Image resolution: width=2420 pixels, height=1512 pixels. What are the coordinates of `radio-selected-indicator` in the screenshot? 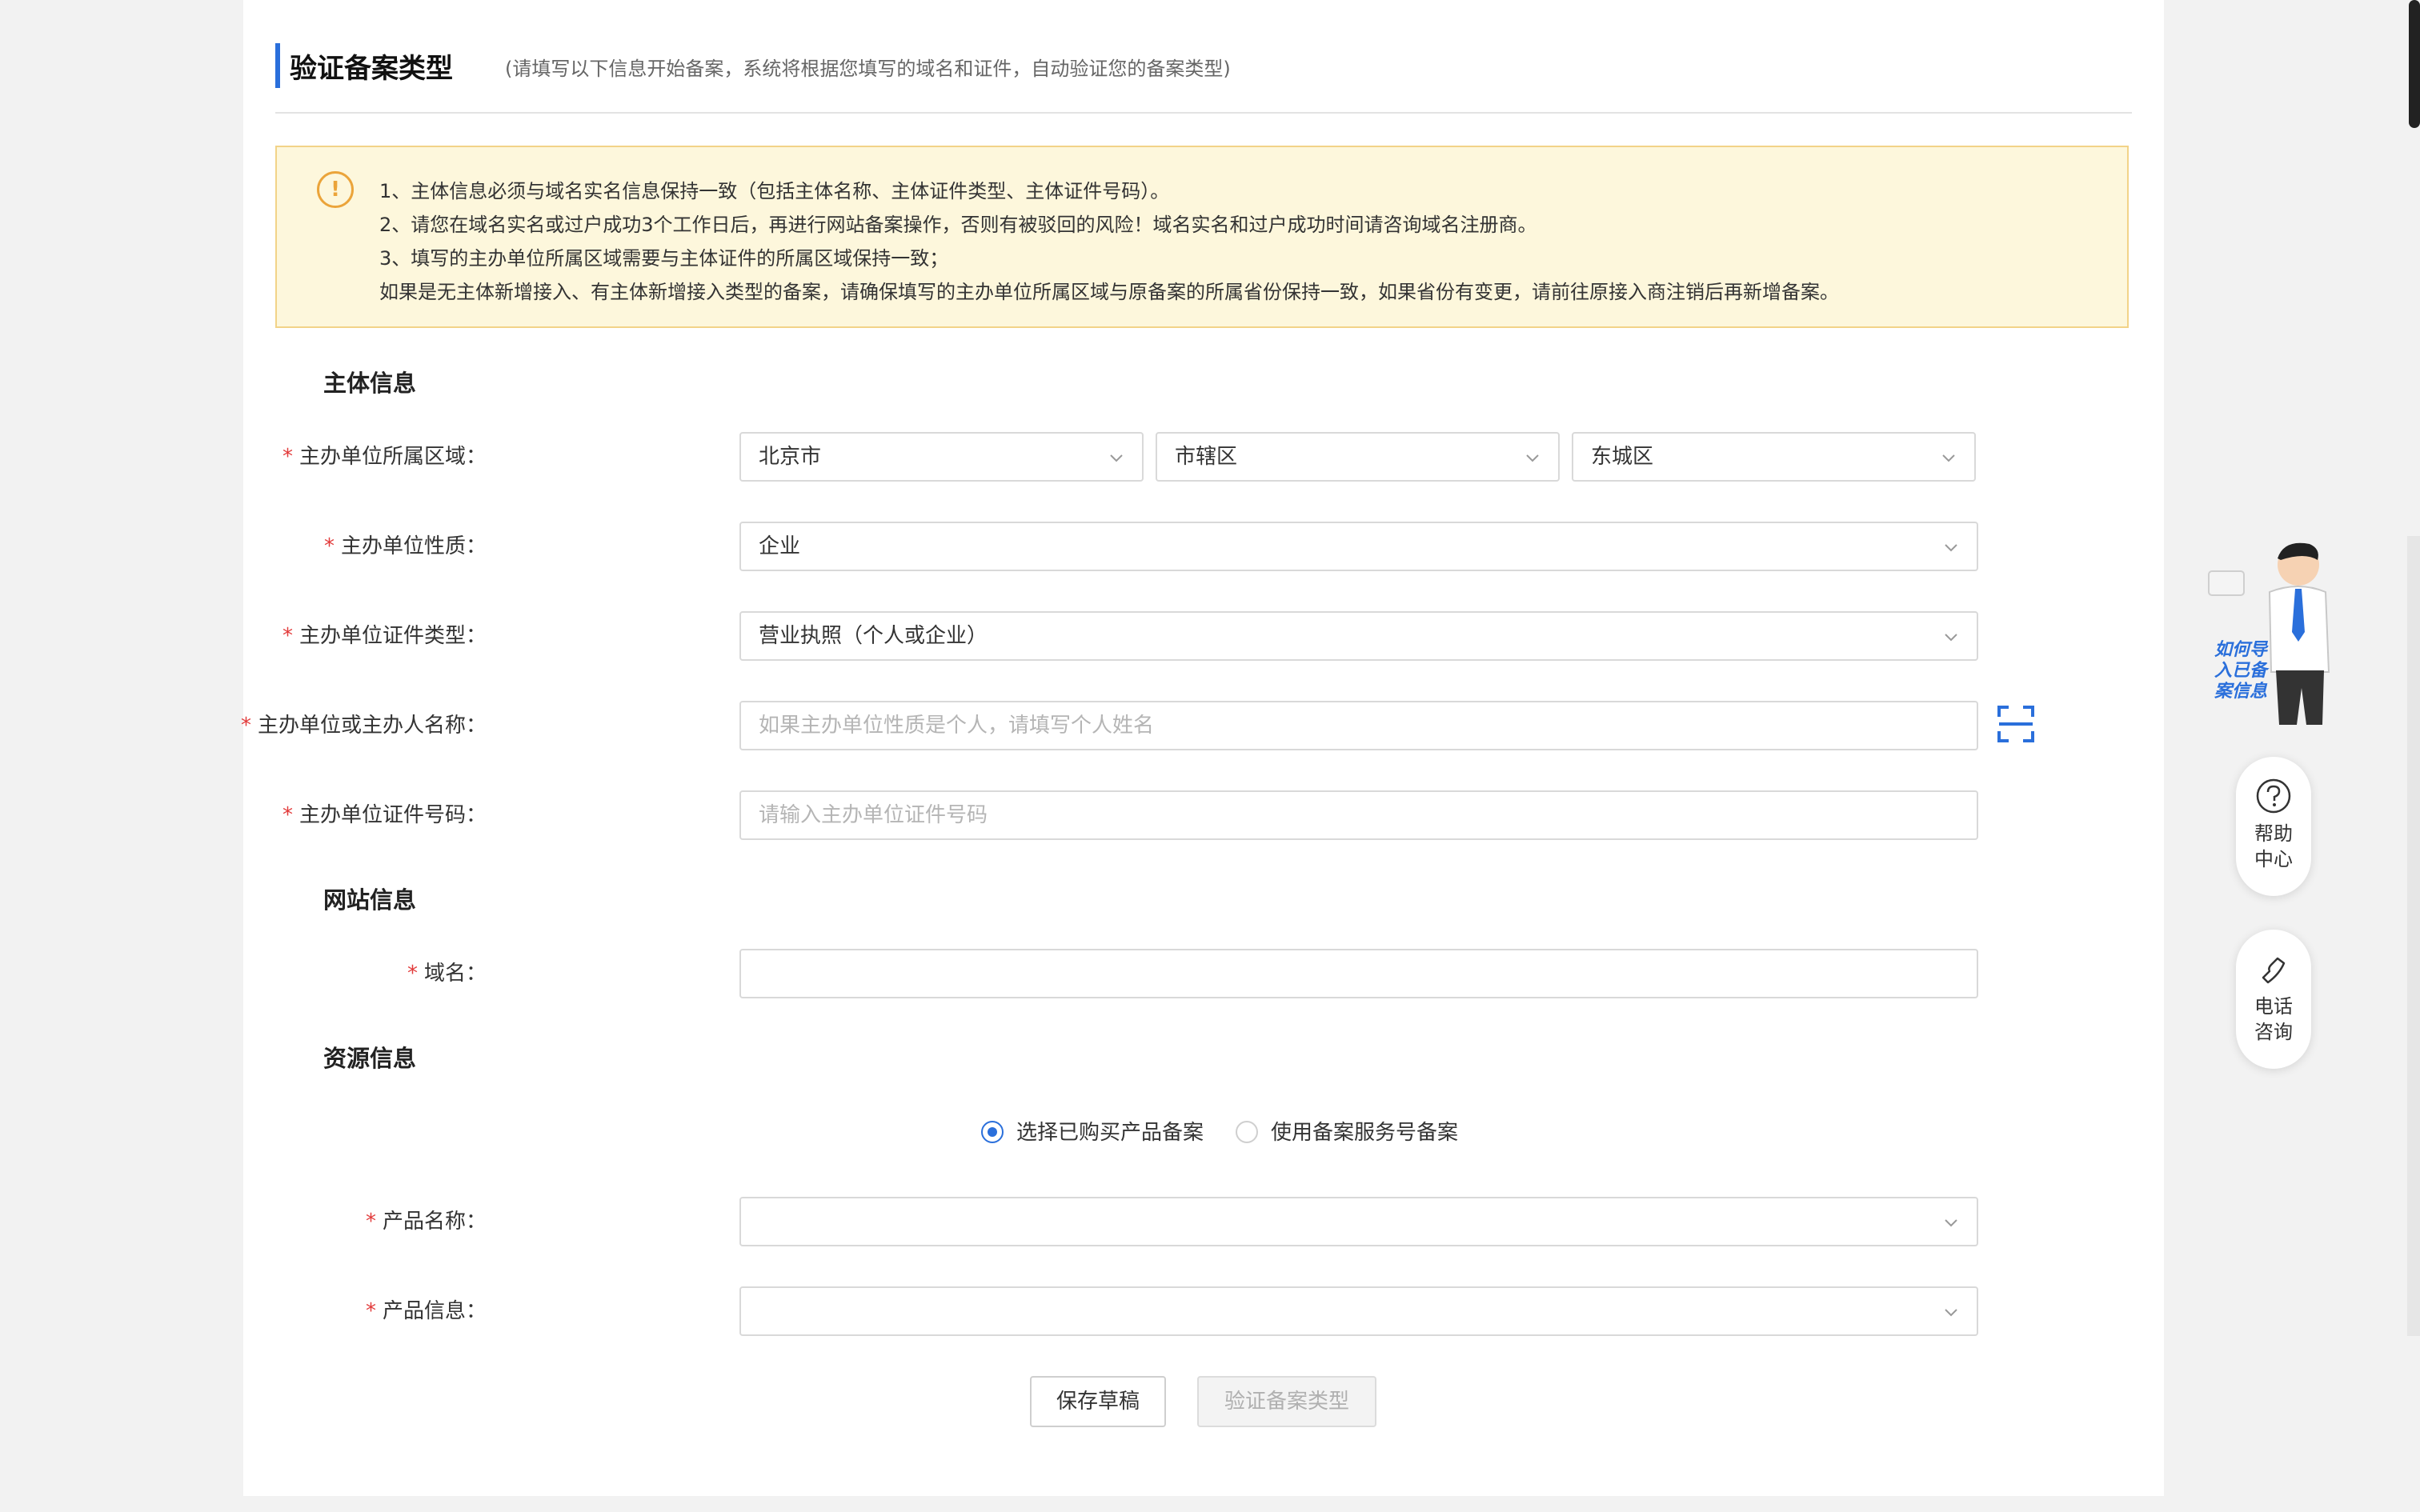 It's located at (992, 1131).